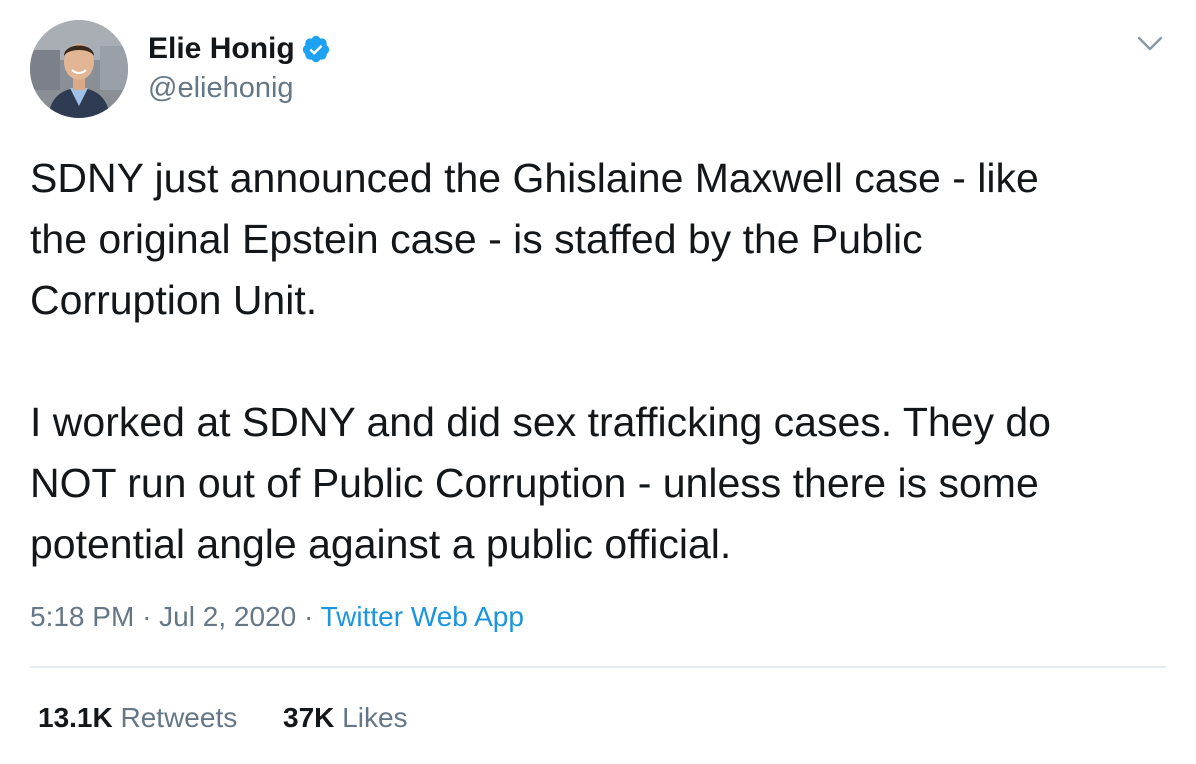 The image size is (1196, 764). I want to click on avatar, so click(79, 69).